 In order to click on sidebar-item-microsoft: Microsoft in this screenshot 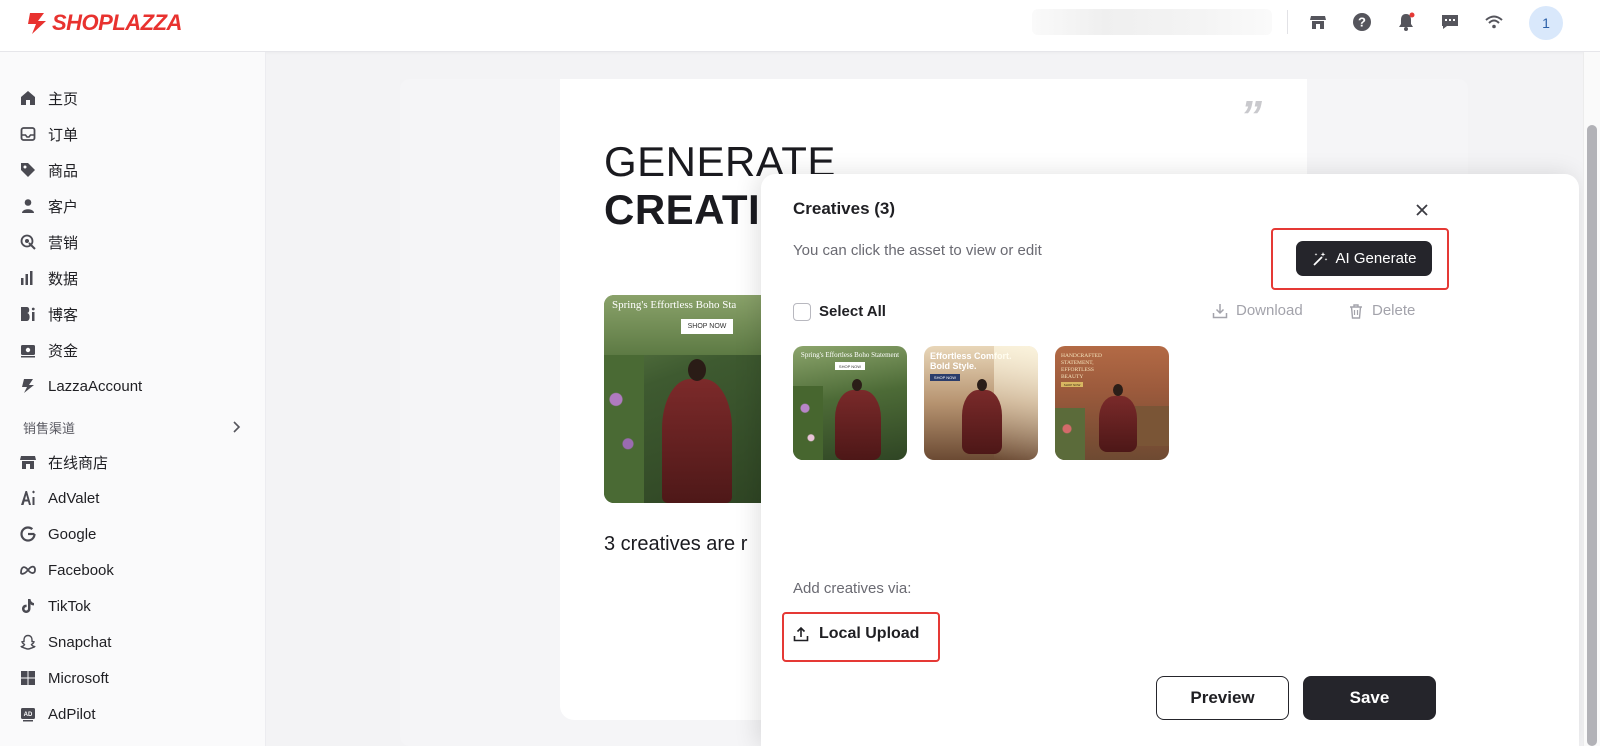, I will do `click(64, 678)`.